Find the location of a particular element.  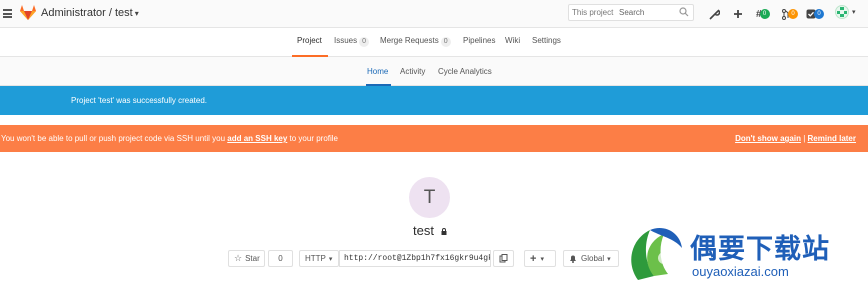

star-icon: ☆ is located at coordinates (238, 258).